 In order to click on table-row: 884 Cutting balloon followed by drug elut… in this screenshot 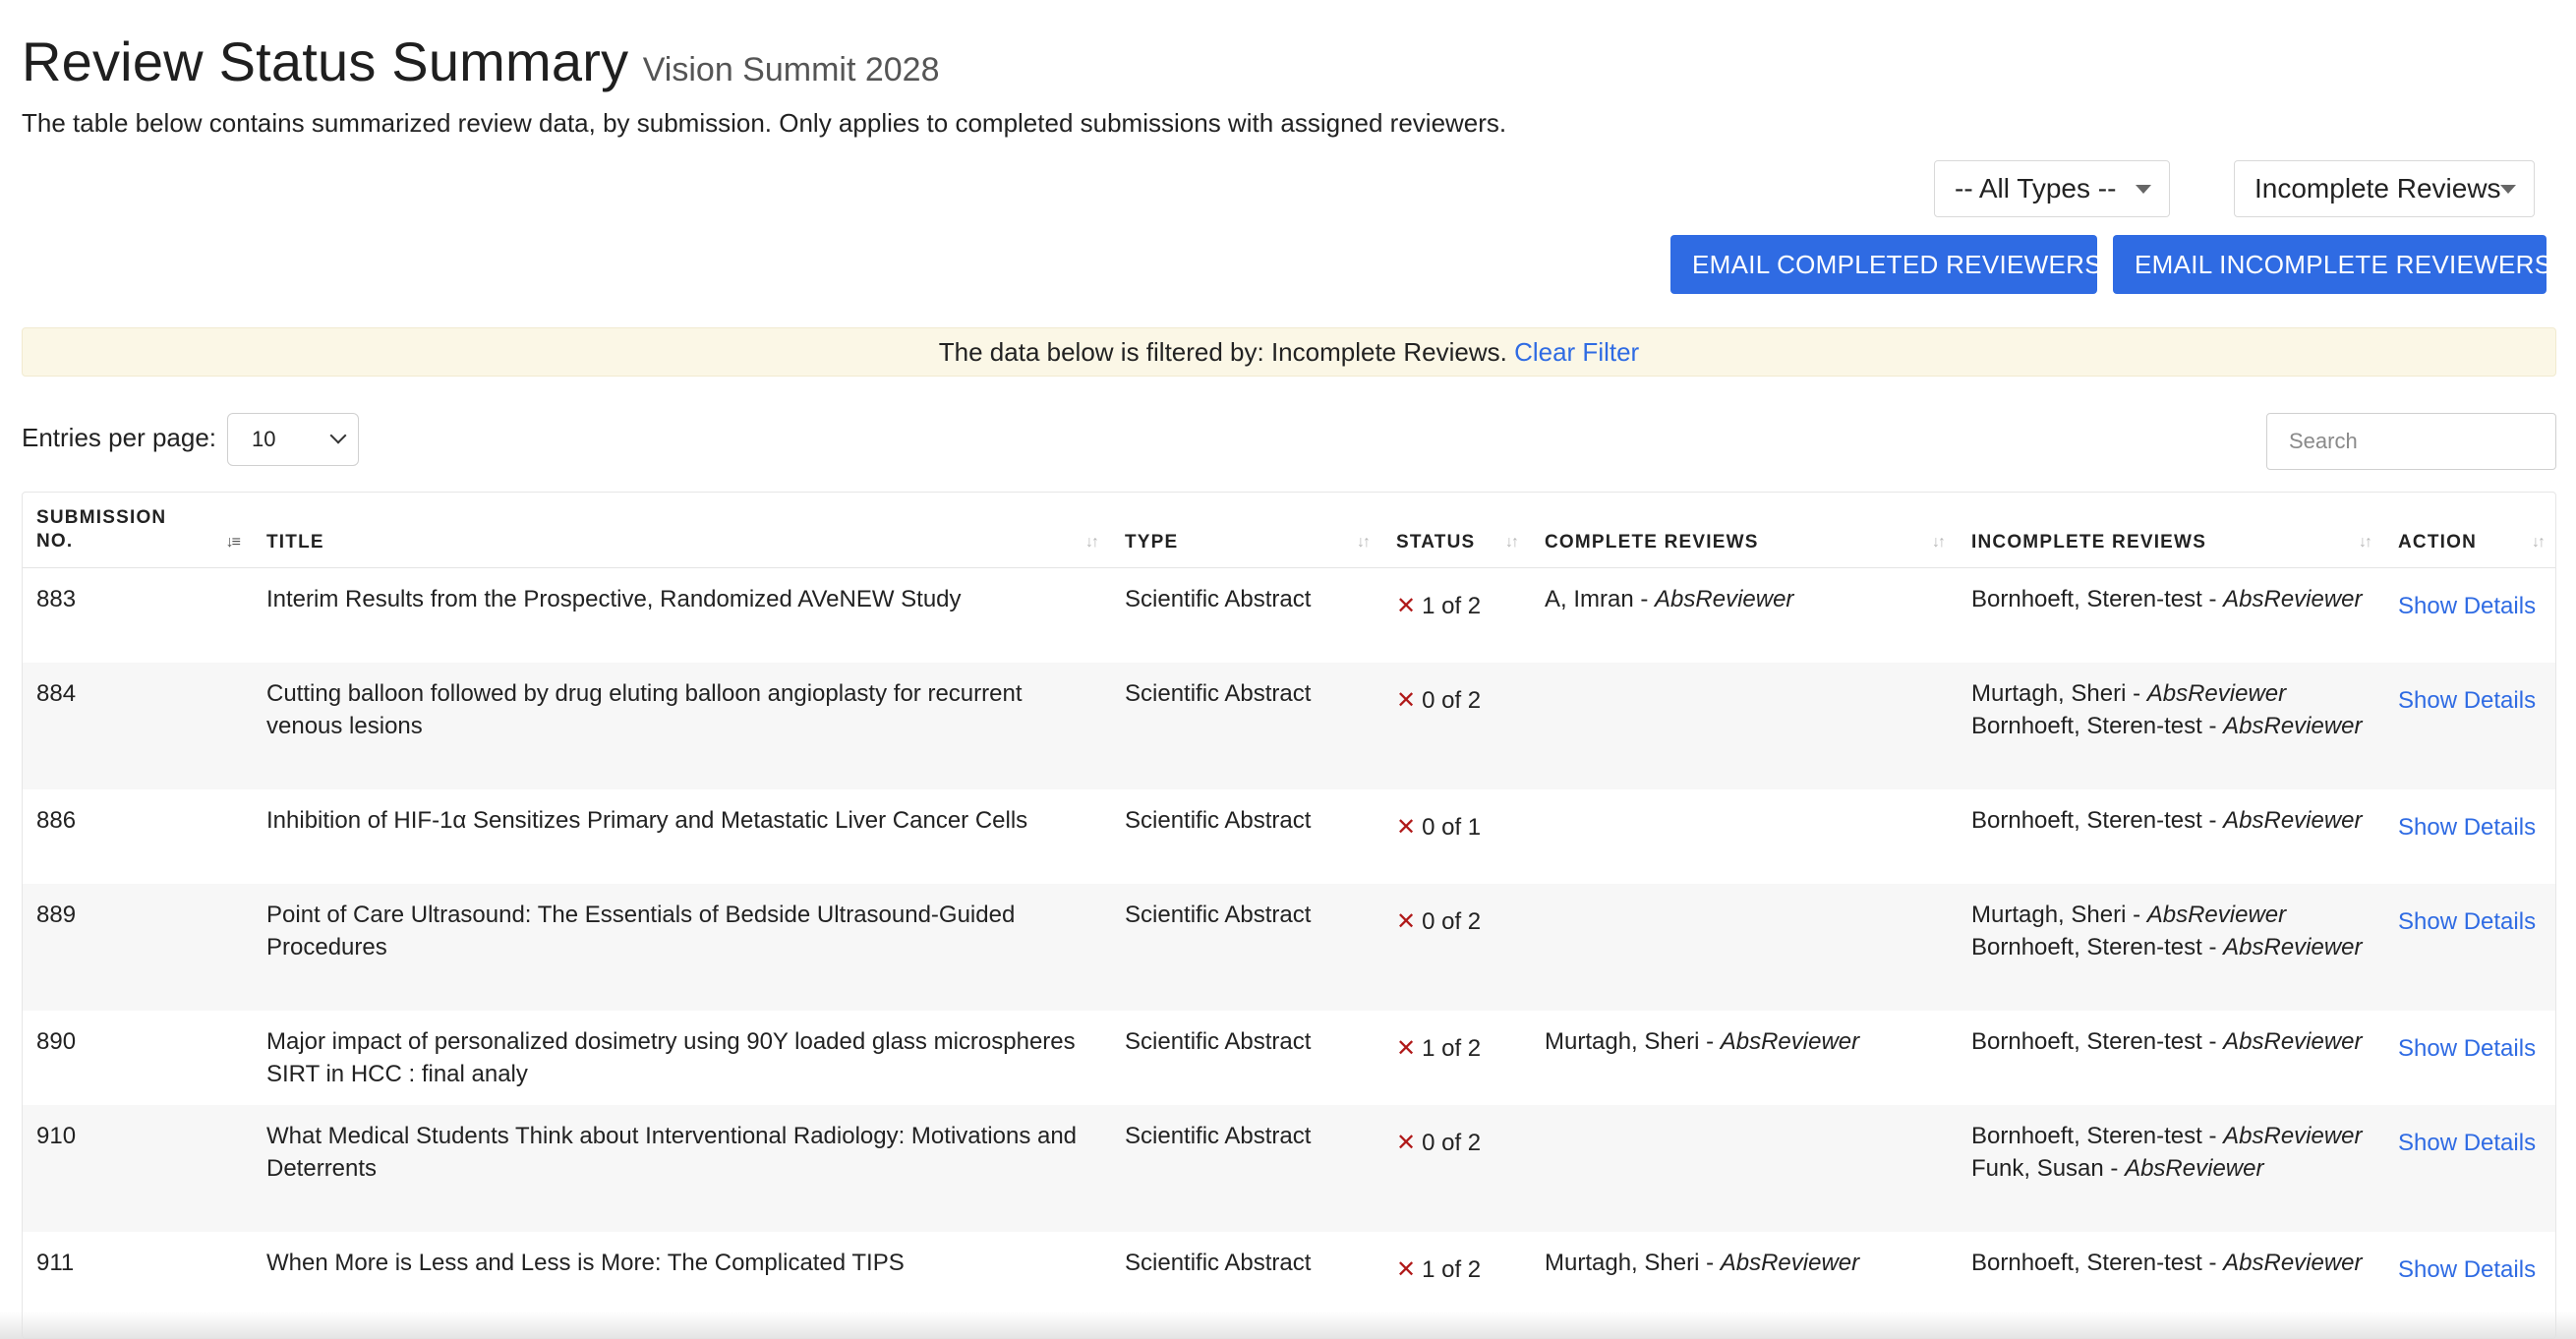, I will do `click(1289, 725)`.